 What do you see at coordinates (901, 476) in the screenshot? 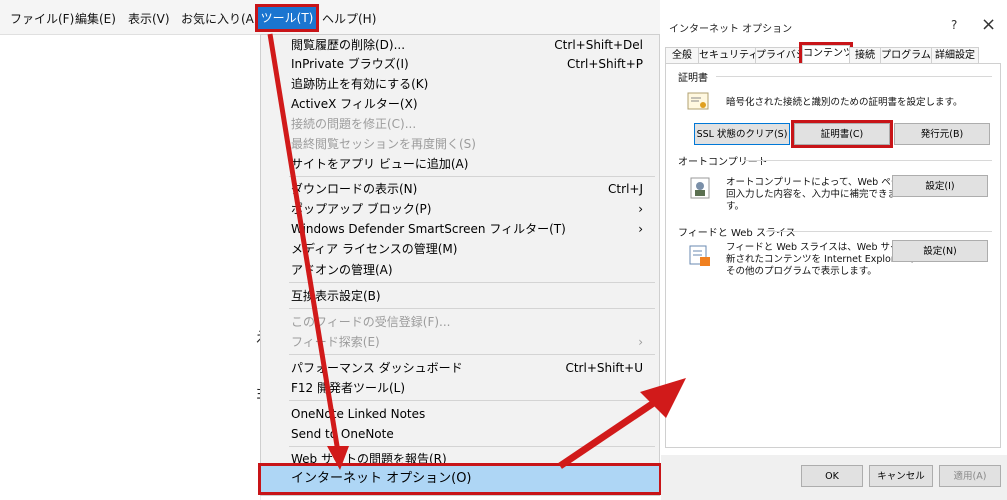
I see `cancel-button: キャンセル` at bounding box center [901, 476].